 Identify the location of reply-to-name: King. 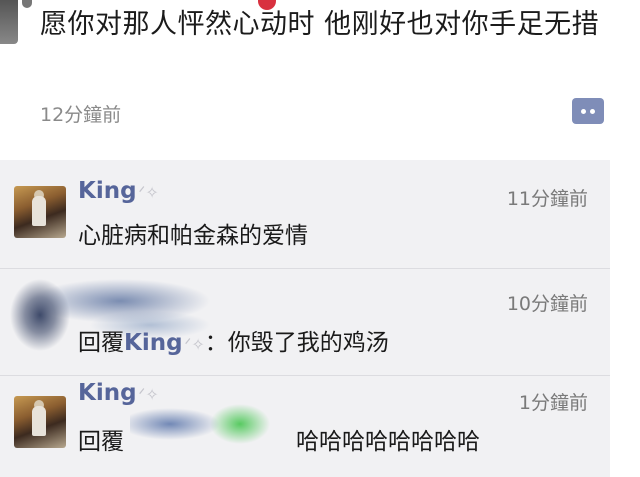
(153, 343).